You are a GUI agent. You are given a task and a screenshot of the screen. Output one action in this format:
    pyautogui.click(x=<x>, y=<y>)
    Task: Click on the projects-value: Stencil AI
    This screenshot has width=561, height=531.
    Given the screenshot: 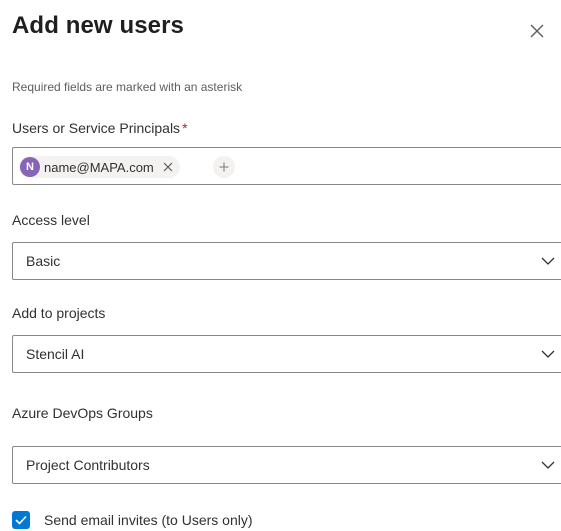 What is the action you would take?
    pyautogui.click(x=55, y=354)
    